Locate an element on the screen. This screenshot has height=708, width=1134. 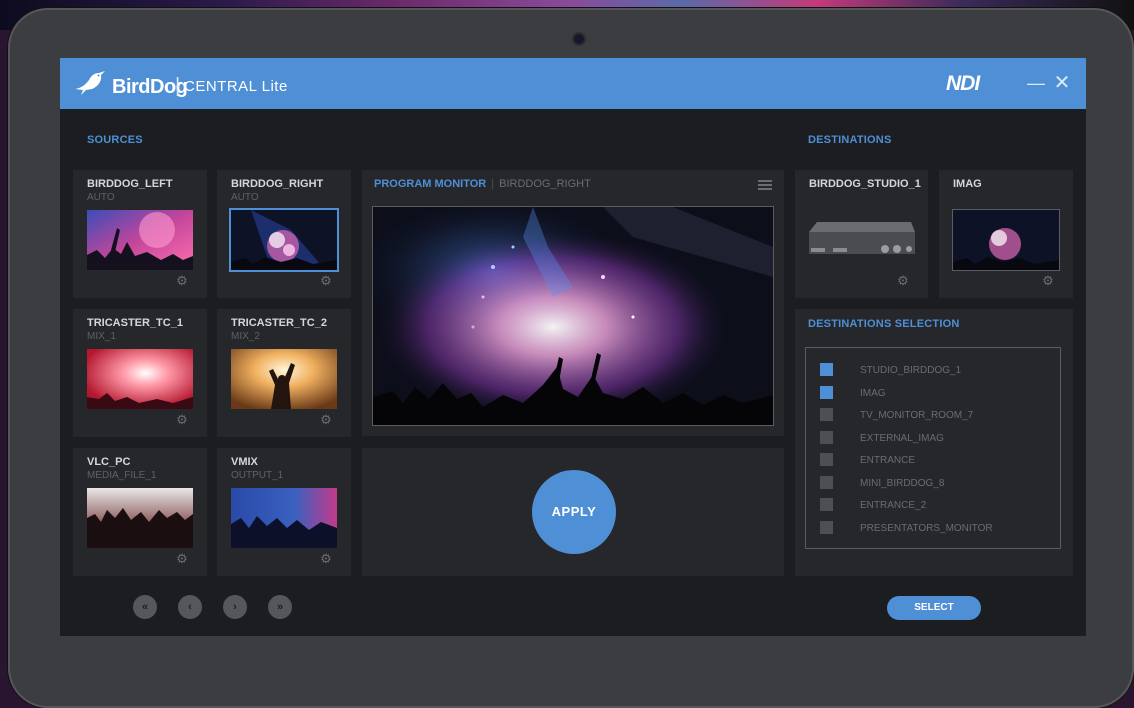
program-monitor-header: PROGRAM MONITOR | BIRDDOG_RIGHT is located at coordinates (482, 184).